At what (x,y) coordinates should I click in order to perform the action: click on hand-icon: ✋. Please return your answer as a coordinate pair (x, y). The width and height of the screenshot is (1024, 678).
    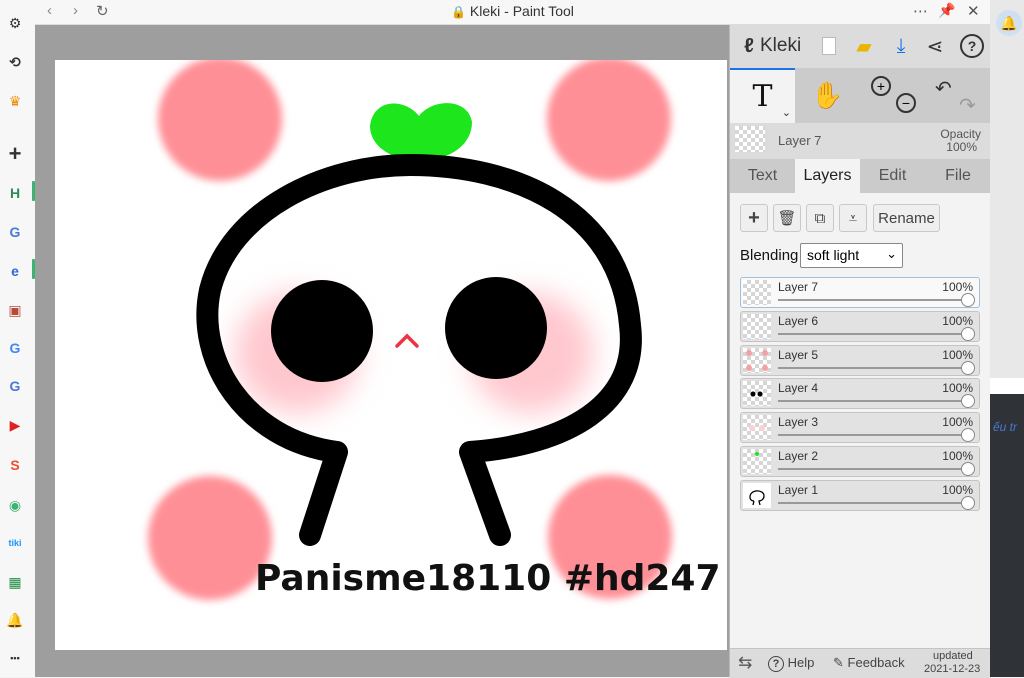
    Looking at the image, I should click on (827, 95).